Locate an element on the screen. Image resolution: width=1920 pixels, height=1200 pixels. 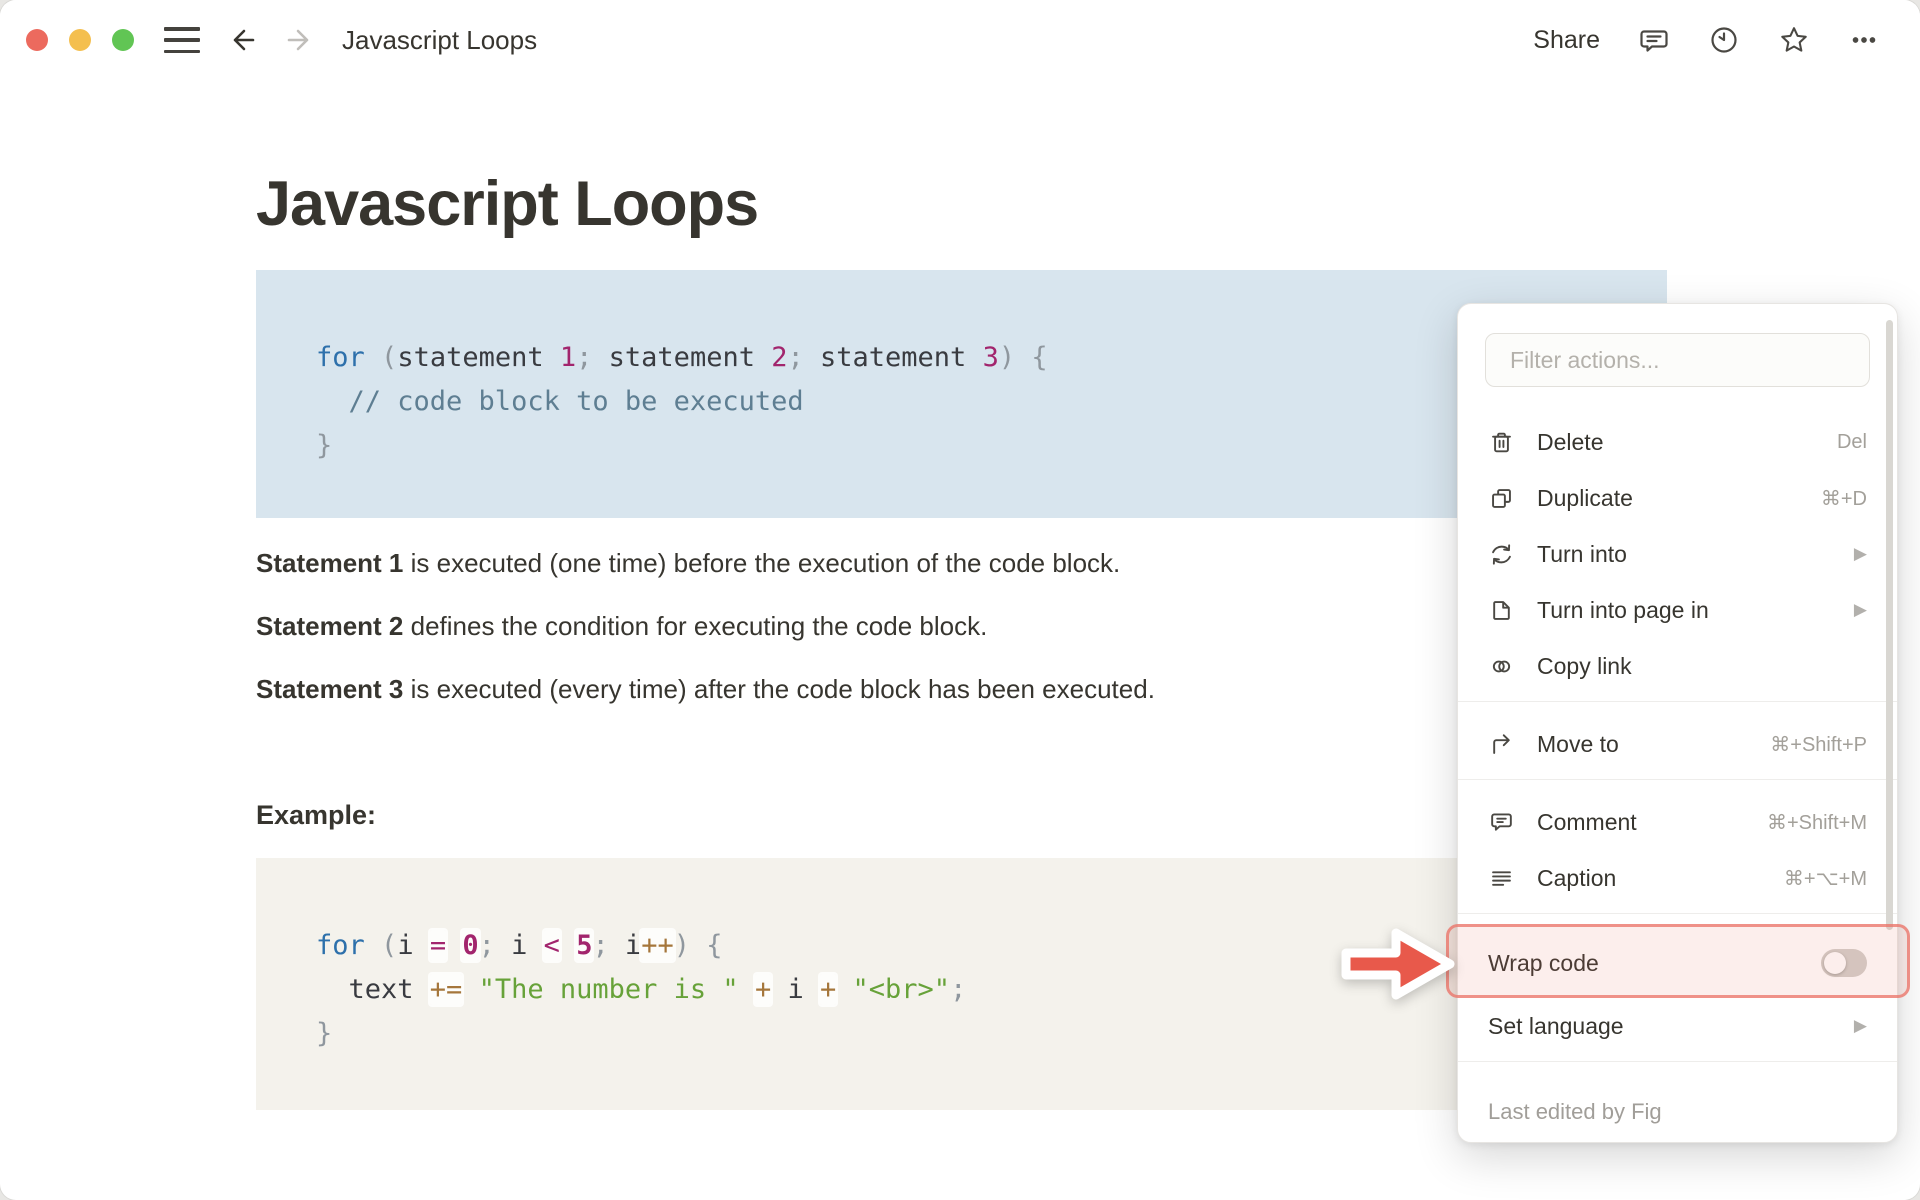
filter-actions-input is located at coordinates (1677, 360).